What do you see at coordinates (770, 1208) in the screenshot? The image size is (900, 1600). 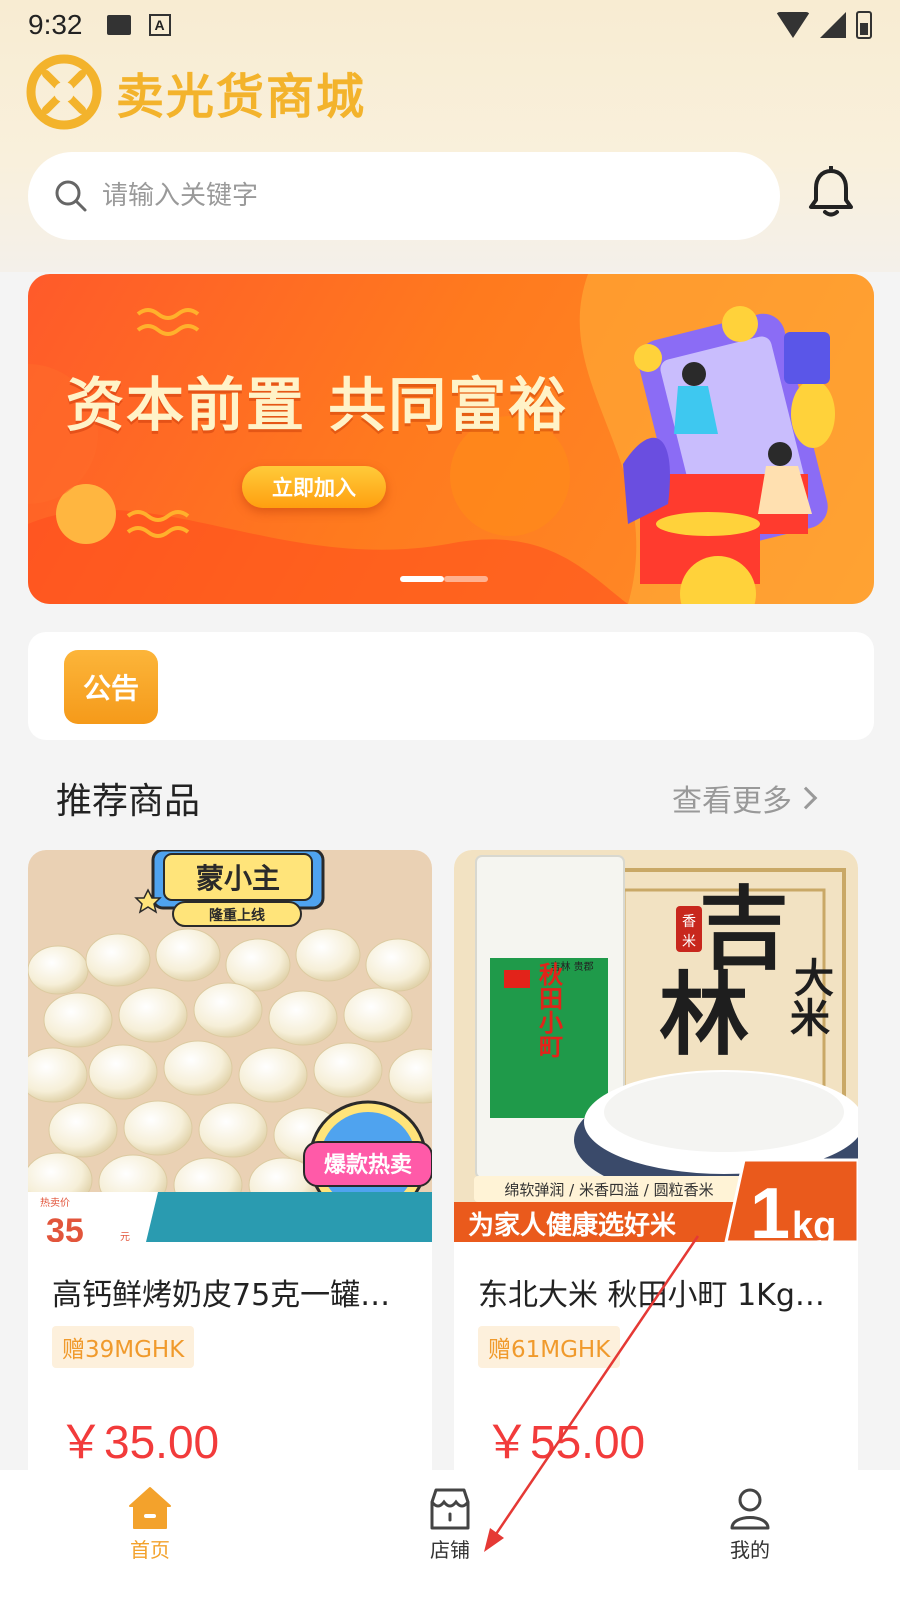 I see `image-weight-value: 1` at bounding box center [770, 1208].